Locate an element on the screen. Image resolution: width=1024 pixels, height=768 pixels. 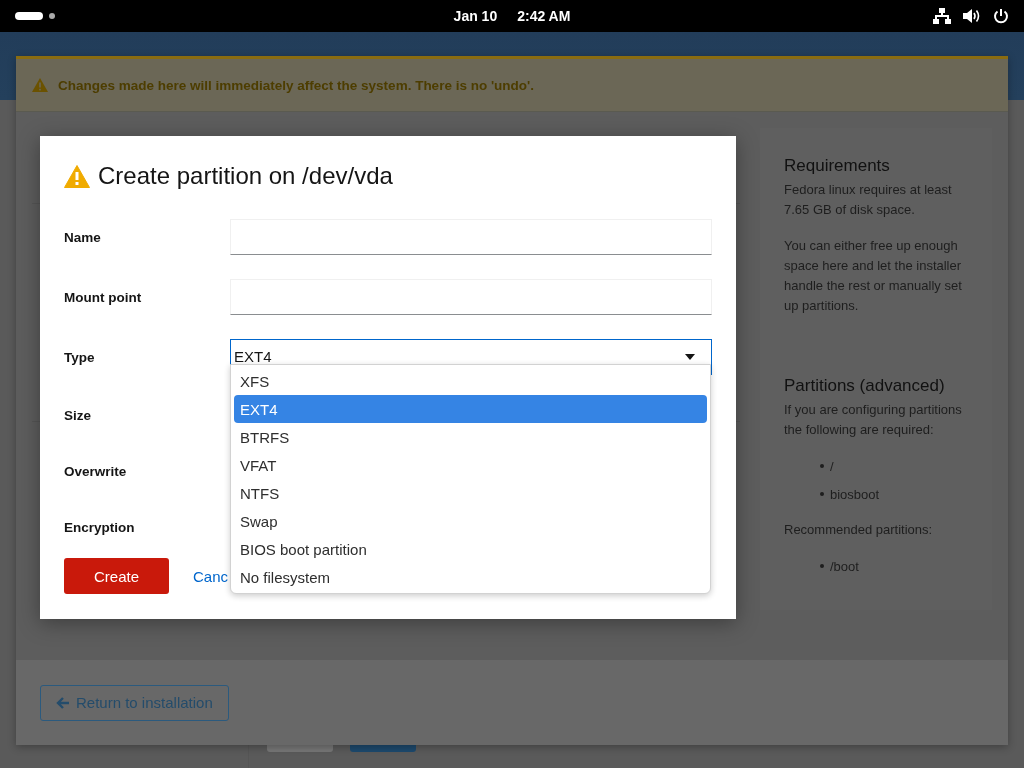
clock: Jan 10 2:42 AM is located at coordinates (512, 16).